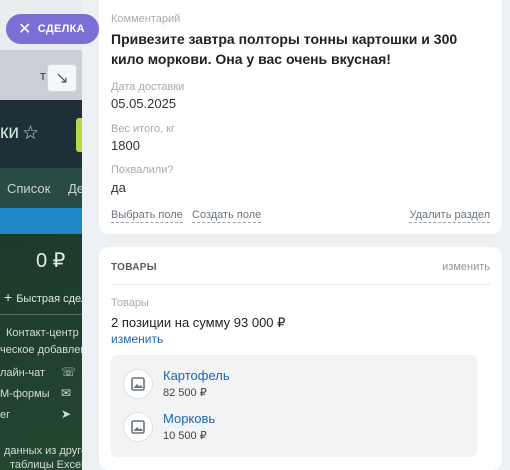  I want to click on side-line: таблицы Excel, so click(46, 464).